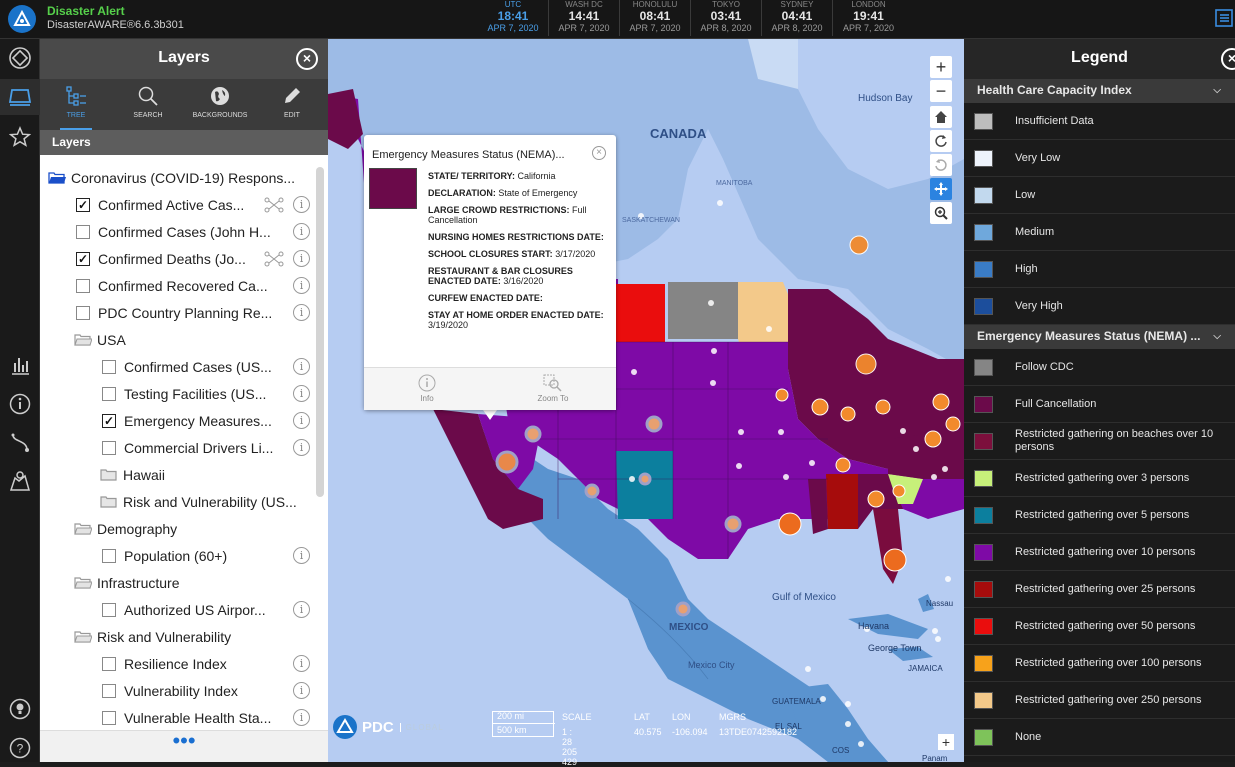  Describe the element at coordinates (193, 285) in the screenshot. I see `tree-item-confirmed-recovered: Confirmed Recovered Ca... i` at that location.